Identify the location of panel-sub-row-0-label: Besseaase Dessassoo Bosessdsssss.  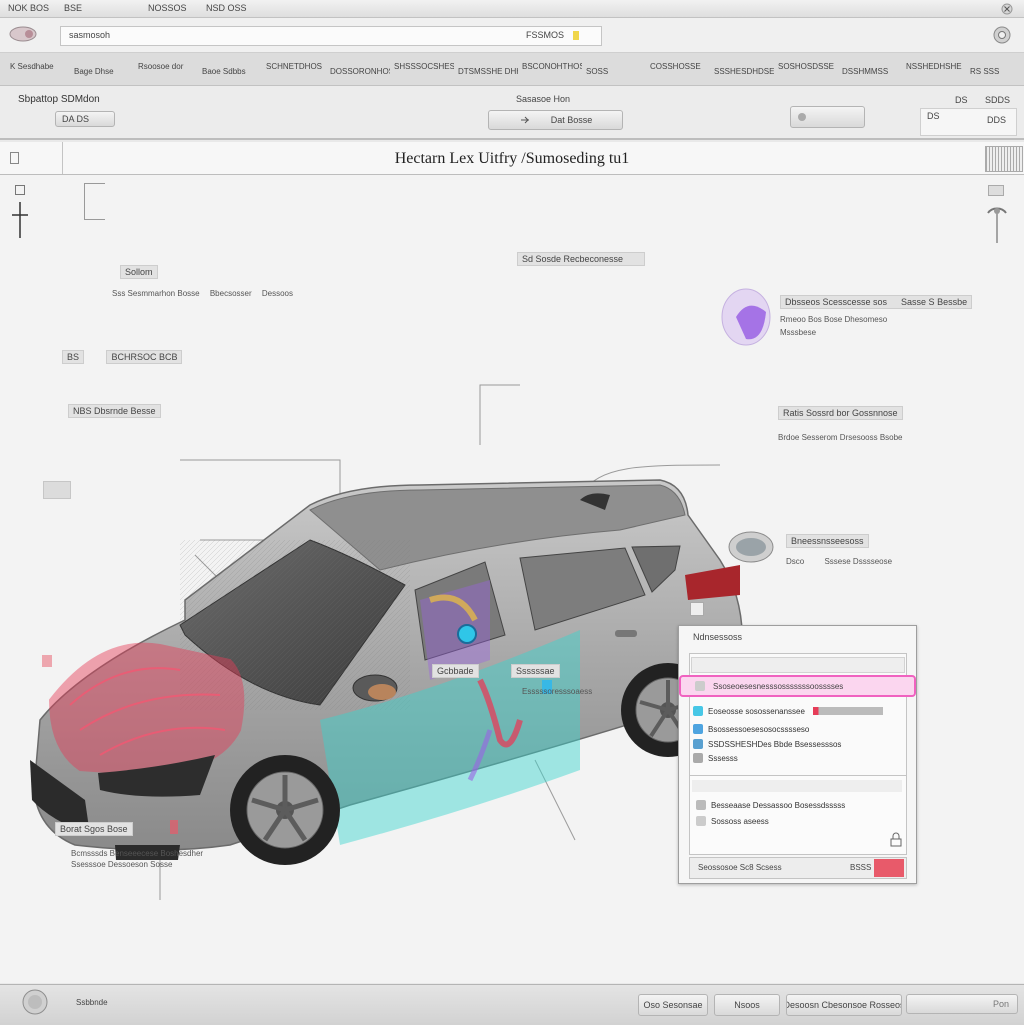
(778, 805).